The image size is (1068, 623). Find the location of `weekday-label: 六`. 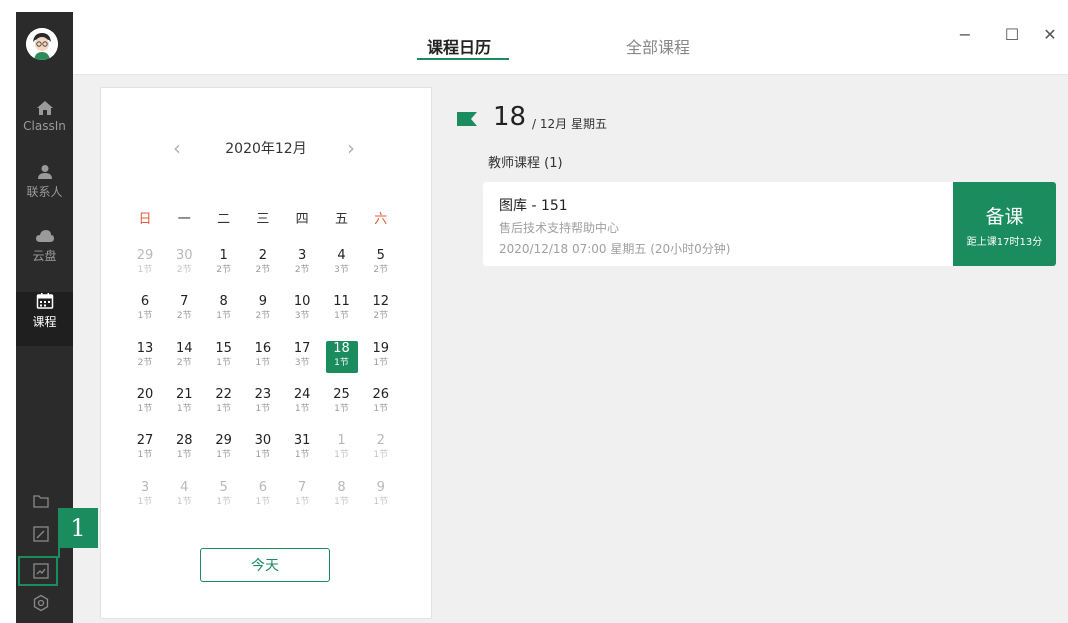

weekday-label: 六 is located at coordinates (381, 219).